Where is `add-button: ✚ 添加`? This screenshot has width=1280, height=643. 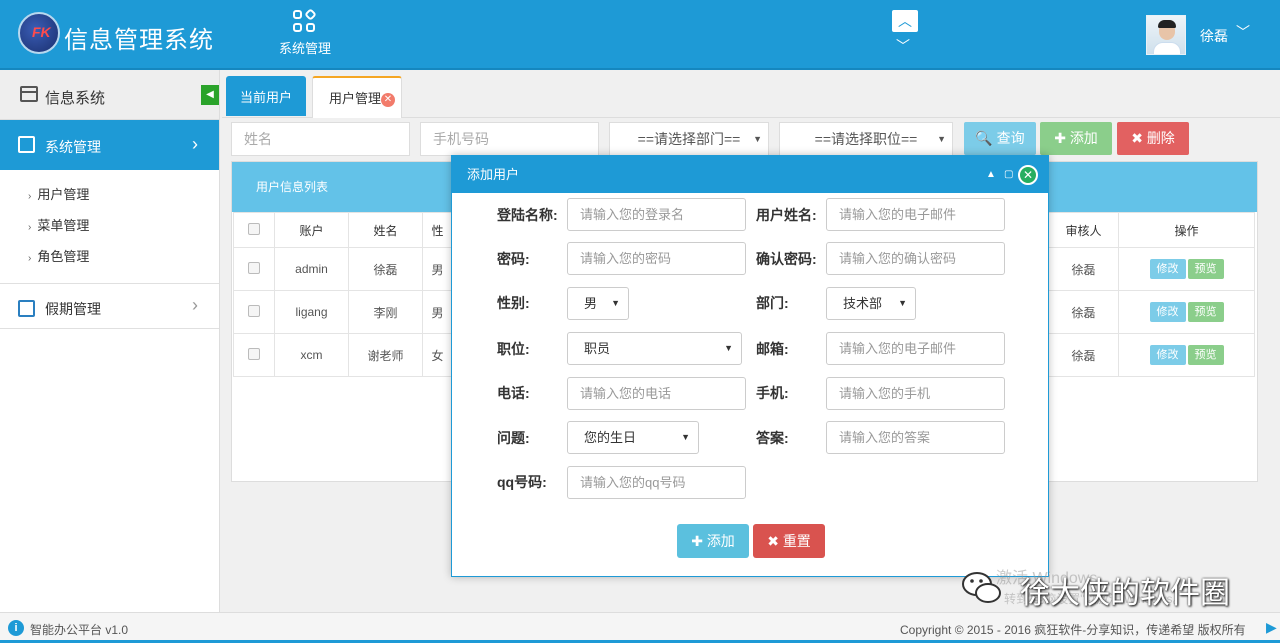
add-button: ✚ 添加 is located at coordinates (1076, 138).